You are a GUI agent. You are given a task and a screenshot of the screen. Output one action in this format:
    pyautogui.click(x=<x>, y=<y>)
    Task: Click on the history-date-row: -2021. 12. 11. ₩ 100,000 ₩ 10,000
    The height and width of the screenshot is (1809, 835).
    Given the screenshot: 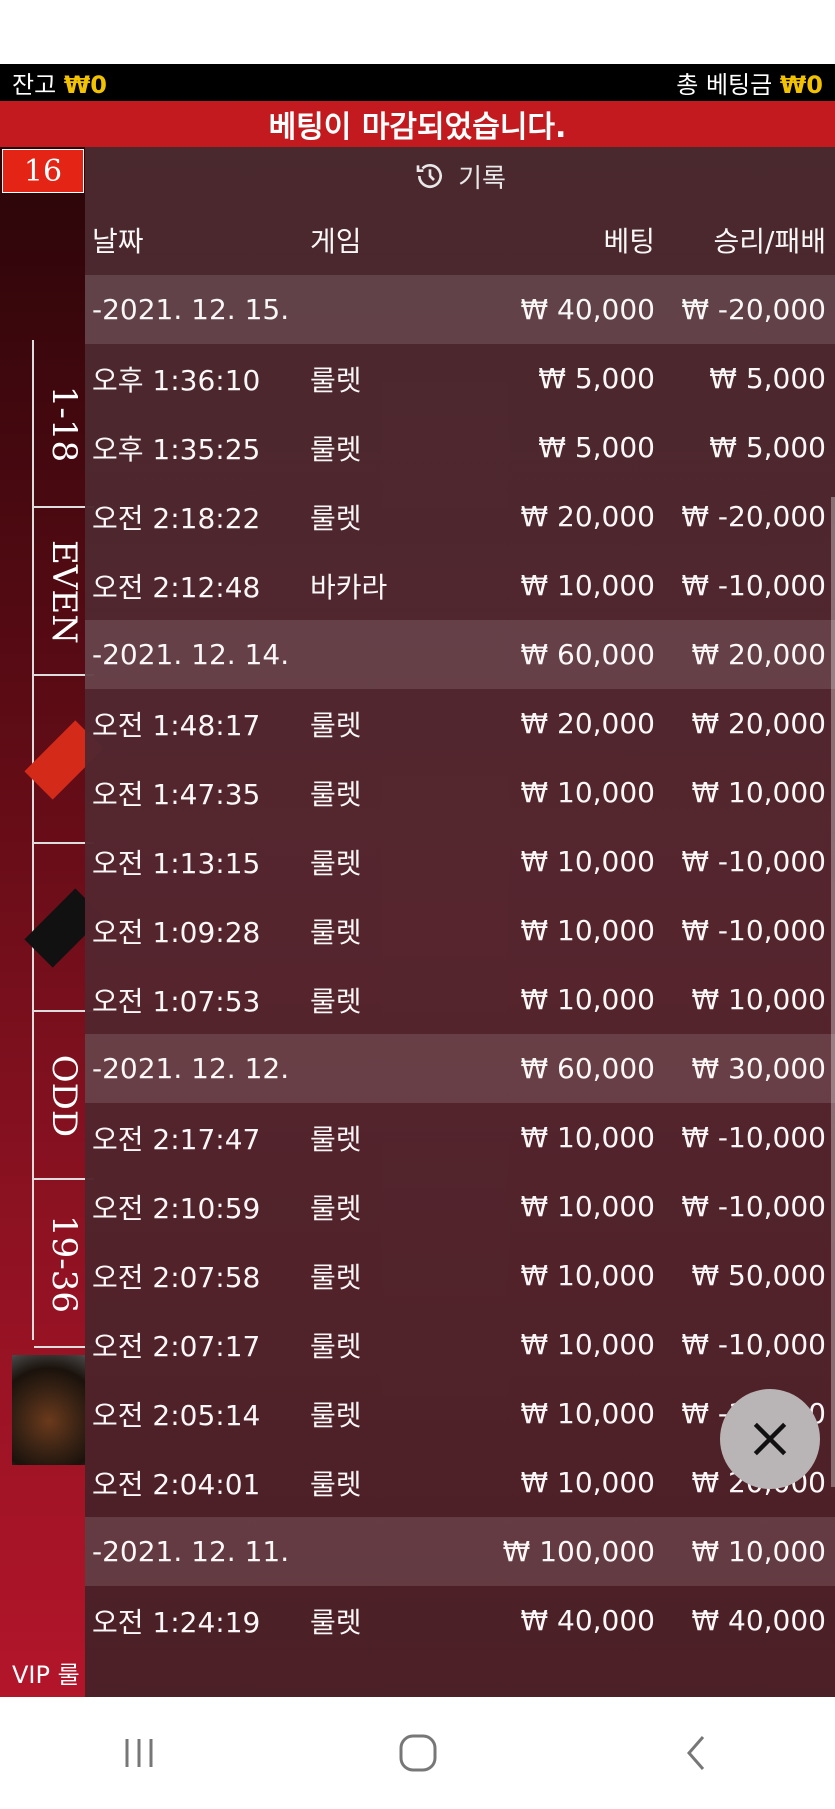 What is the action you would take?
    pyautogui.click(x=460, y=1551)
    